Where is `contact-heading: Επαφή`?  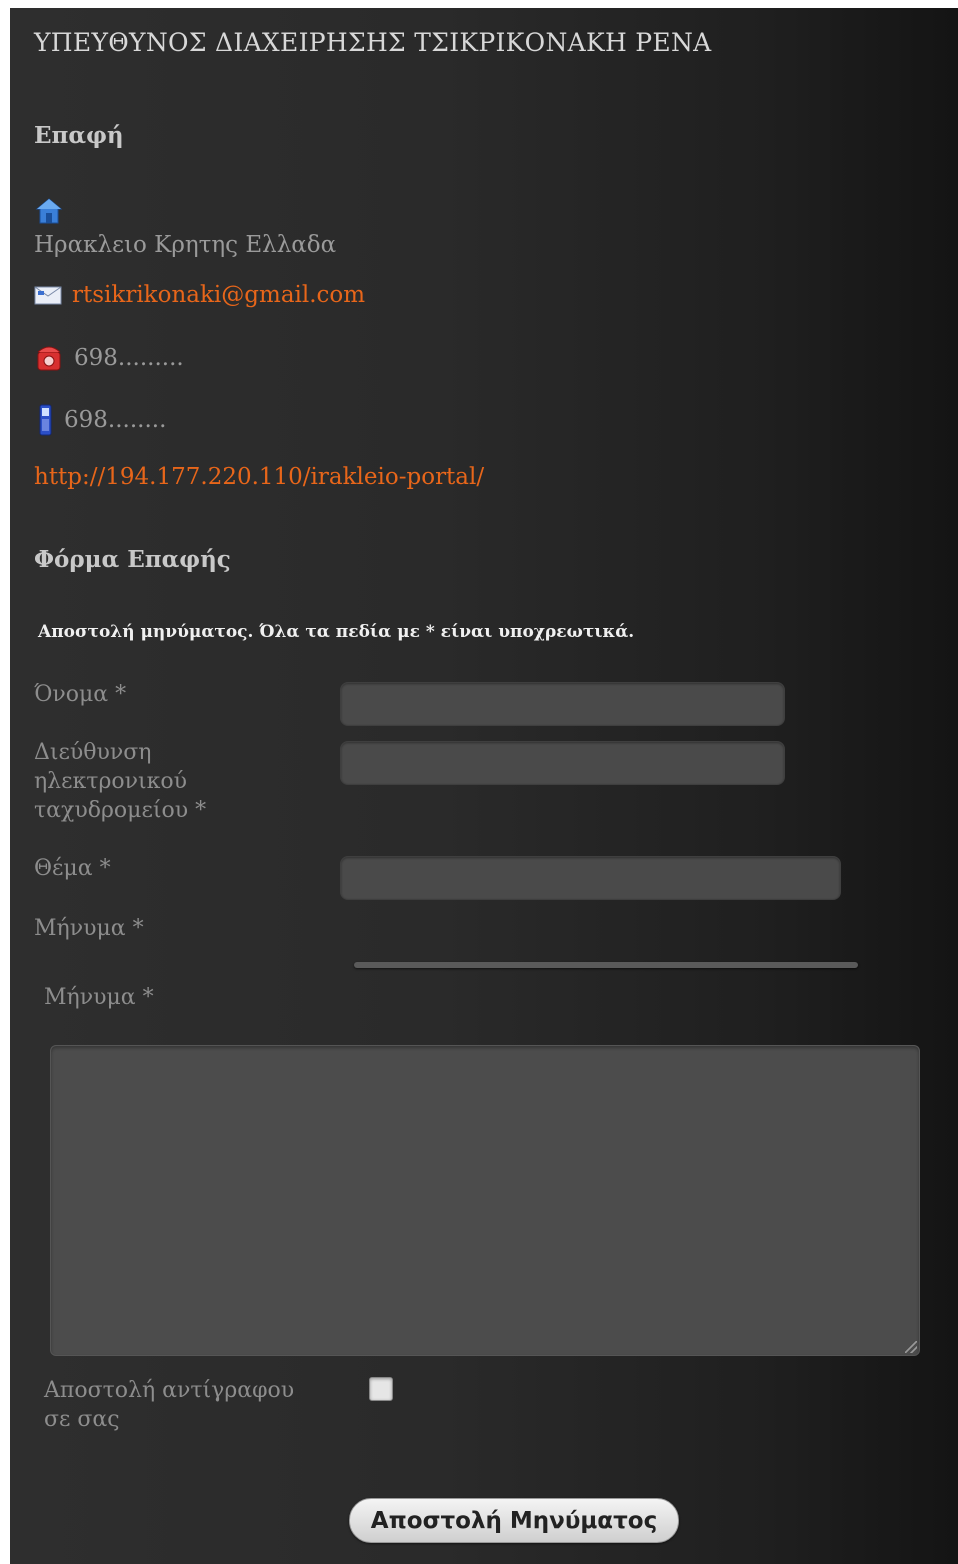
contact-heading: Επαφή is located at coordinates (79, 135).